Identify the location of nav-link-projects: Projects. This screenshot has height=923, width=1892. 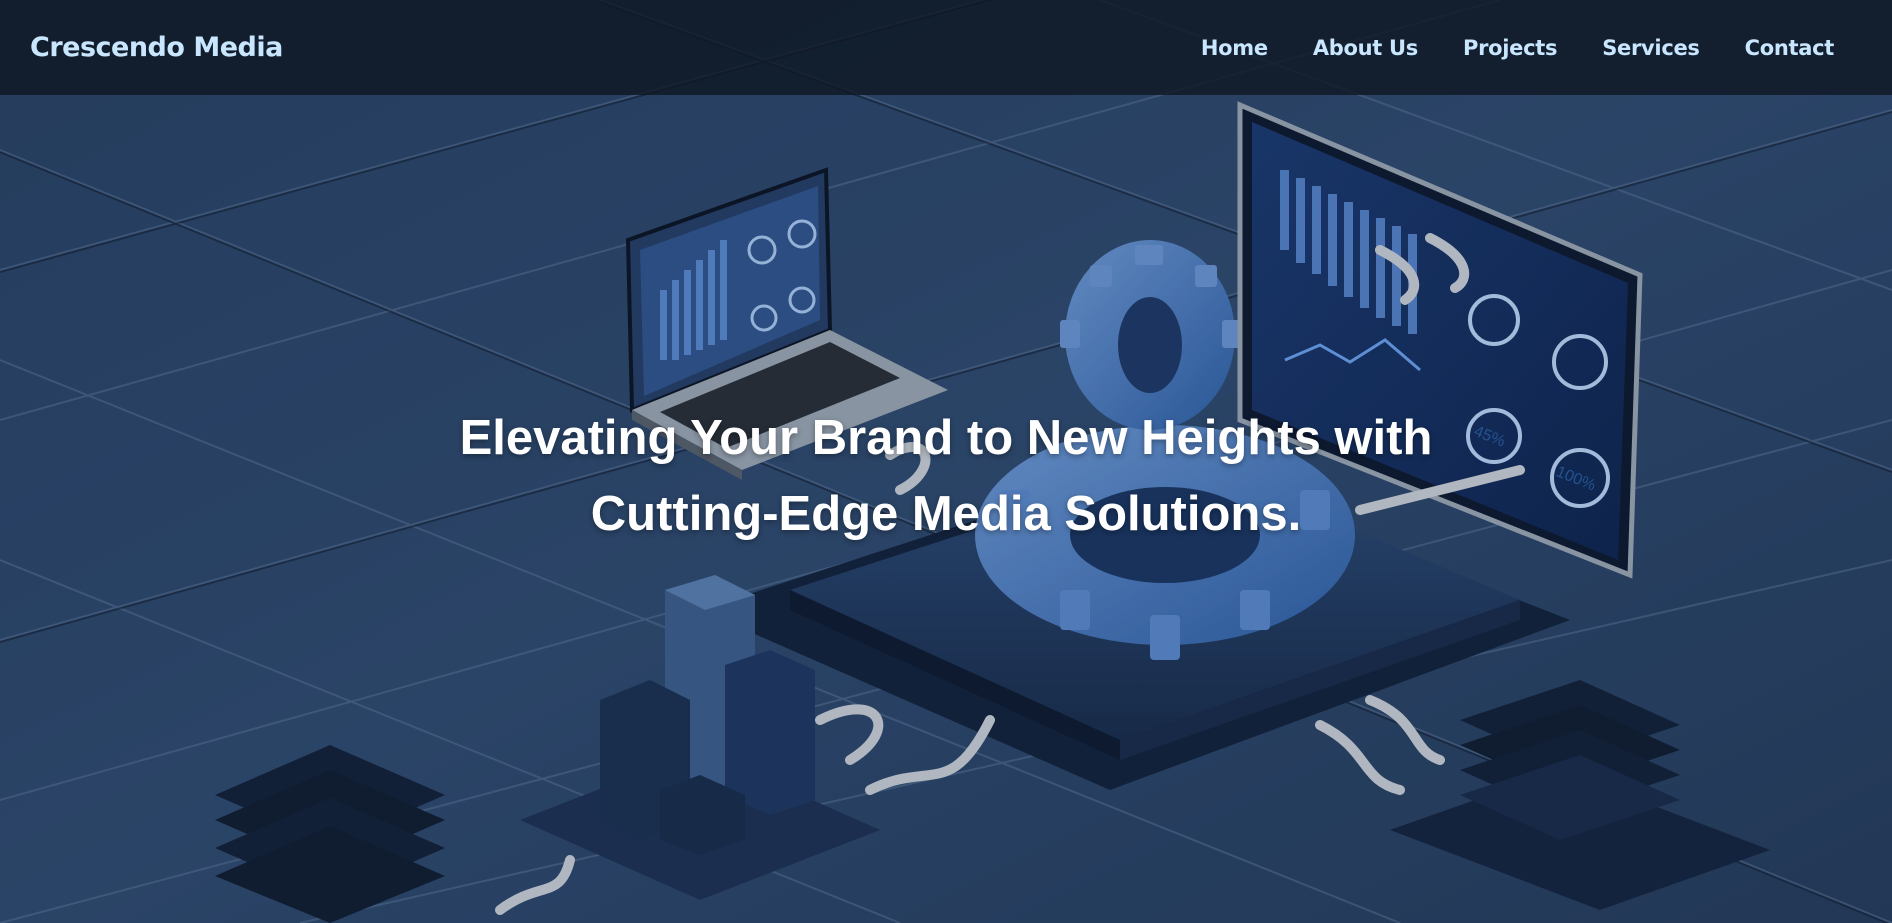
(1510, 48).